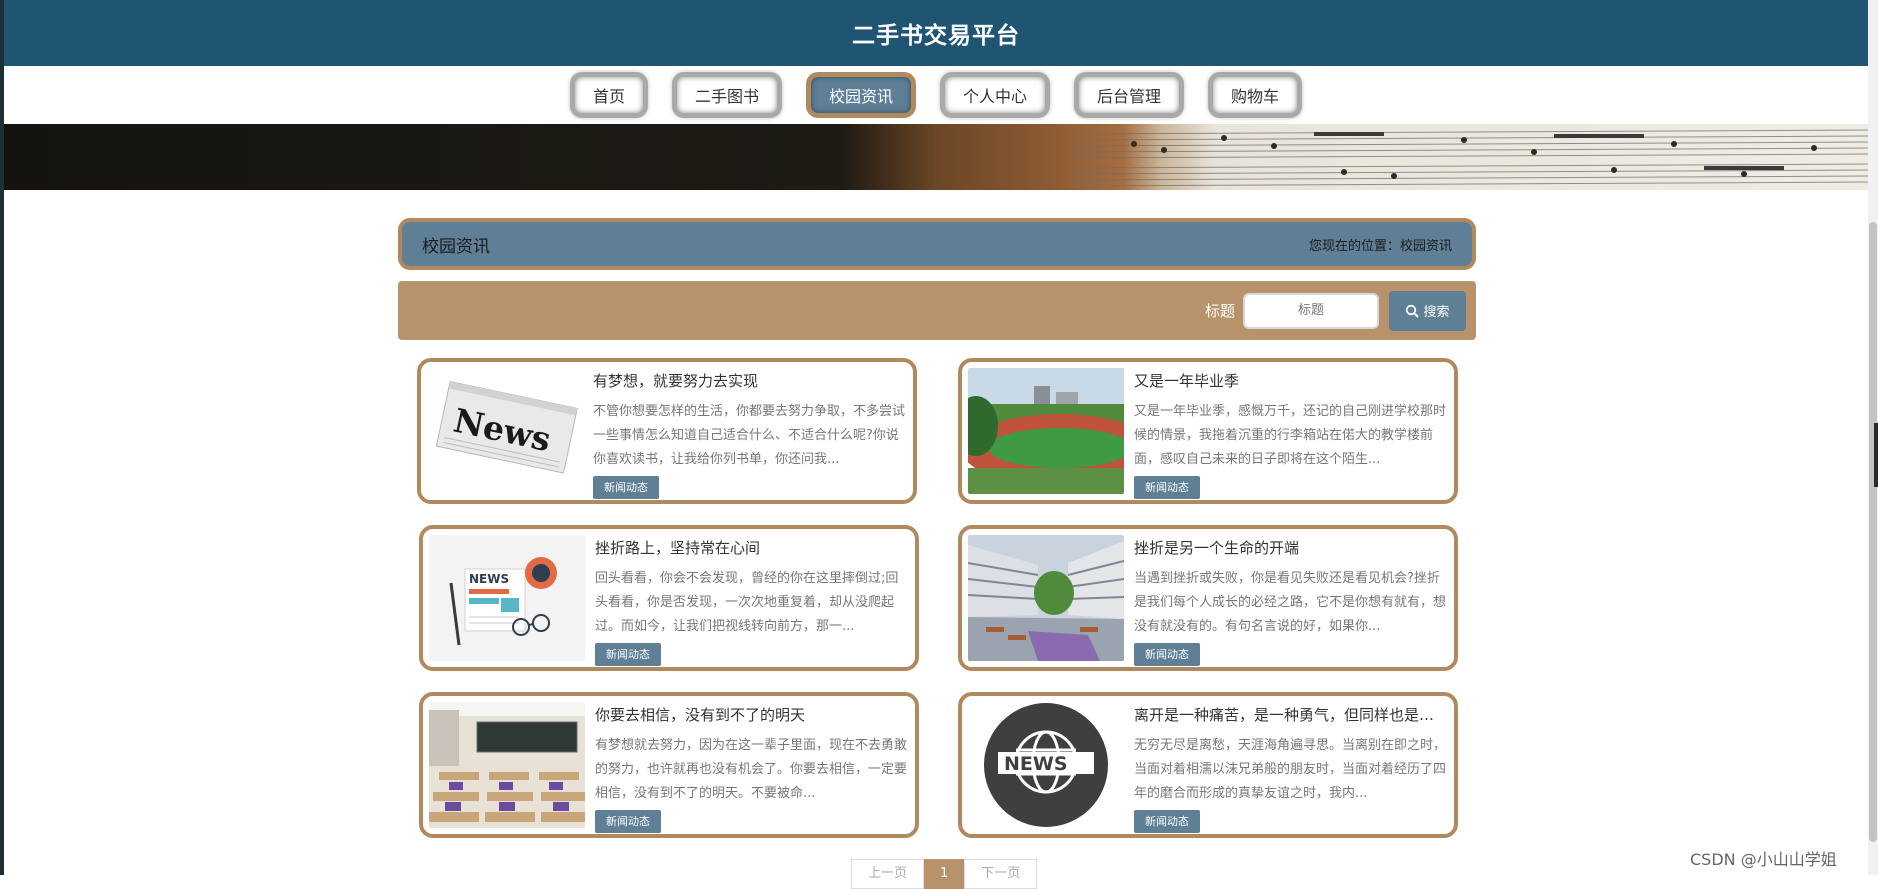 The width and height of the screenshot is (1878, 889). Describe the element at coordinates (936, 157) in the screenshot. I see `banner-image` at that location.